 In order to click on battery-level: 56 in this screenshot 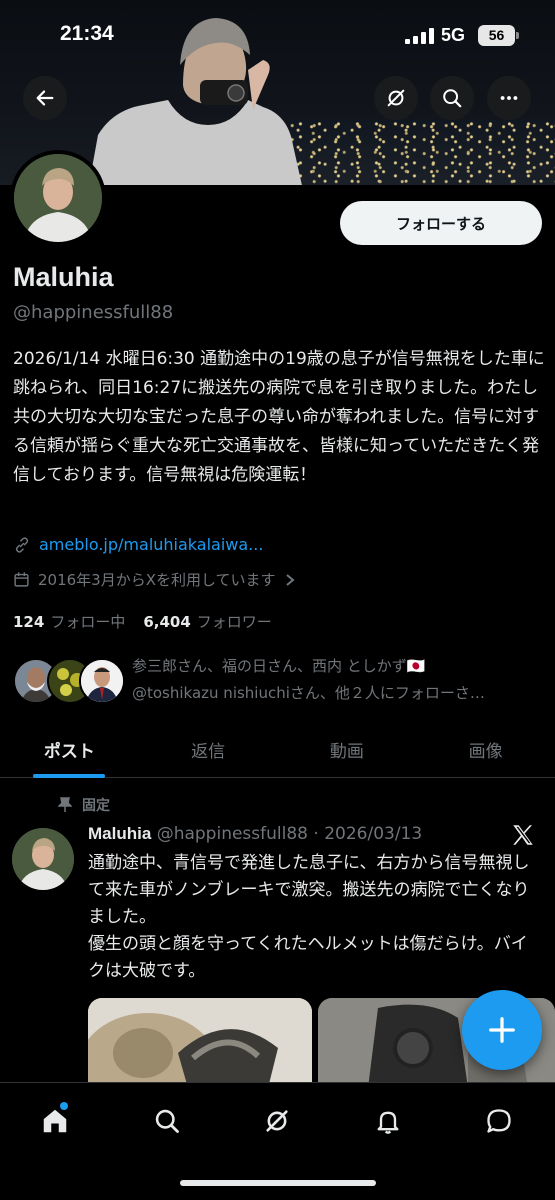, I will do `click(496, 35)`.